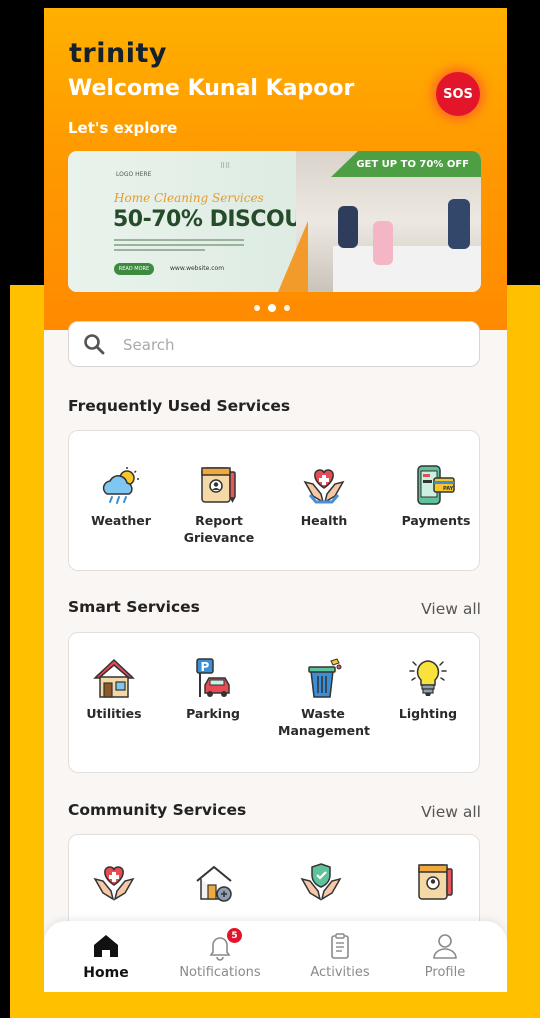 This screenshot has height=1018, width=540. I want to click on service-label: Utilities, so click(114, 713).